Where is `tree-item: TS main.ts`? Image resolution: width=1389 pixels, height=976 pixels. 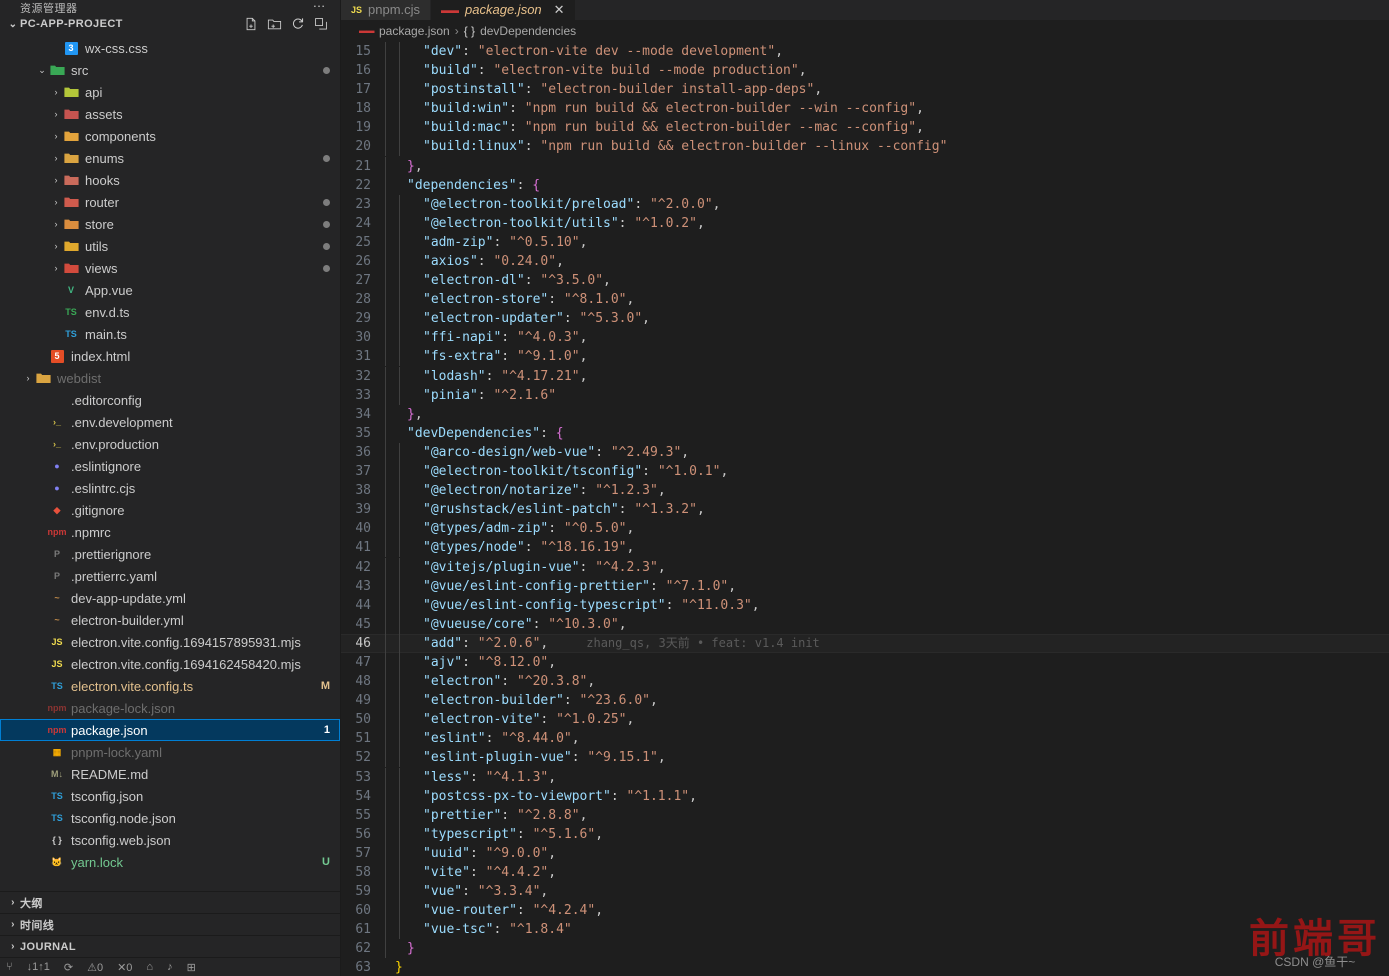
tree-item: TS main.ts is located at coordinates (170, 334).